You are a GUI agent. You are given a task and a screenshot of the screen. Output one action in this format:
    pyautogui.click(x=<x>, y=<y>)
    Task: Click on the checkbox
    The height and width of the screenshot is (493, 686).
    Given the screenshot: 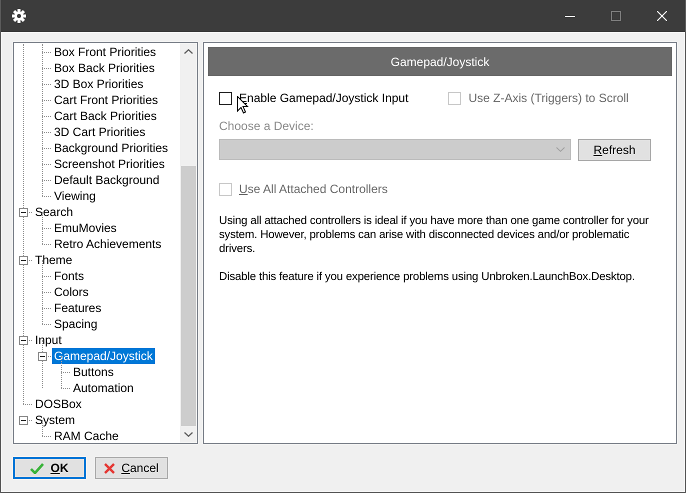 What is the action you would take?
    pyautogui.click(x=225, y=98)
    